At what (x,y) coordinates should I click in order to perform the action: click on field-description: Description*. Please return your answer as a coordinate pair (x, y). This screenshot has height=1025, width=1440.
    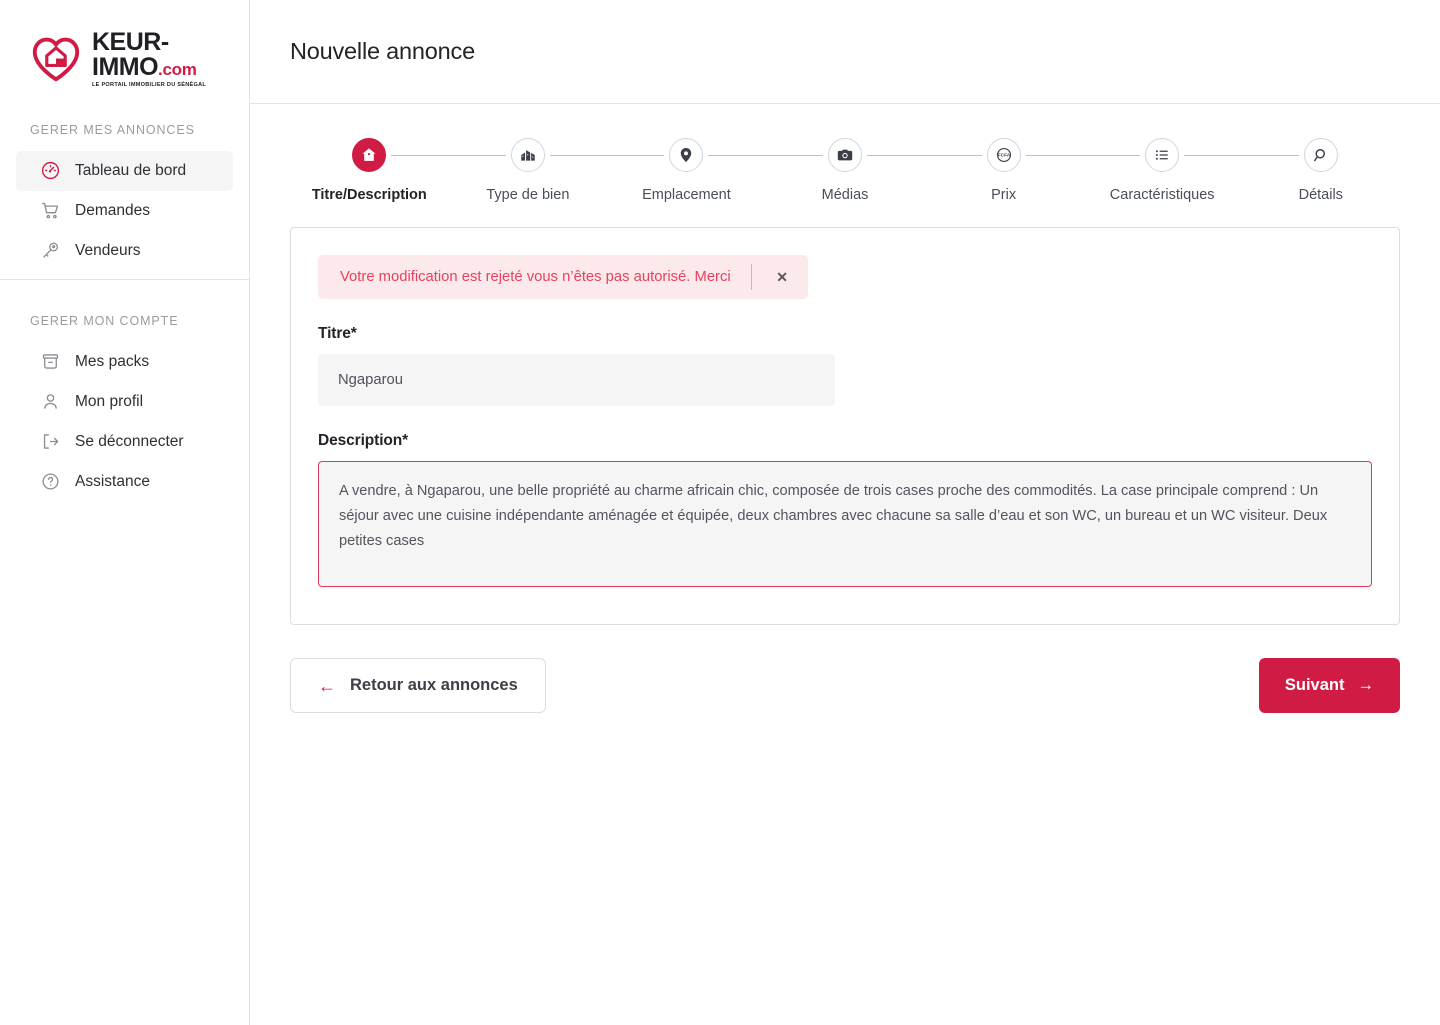
    Looking at the image, I should click on (845, 512).